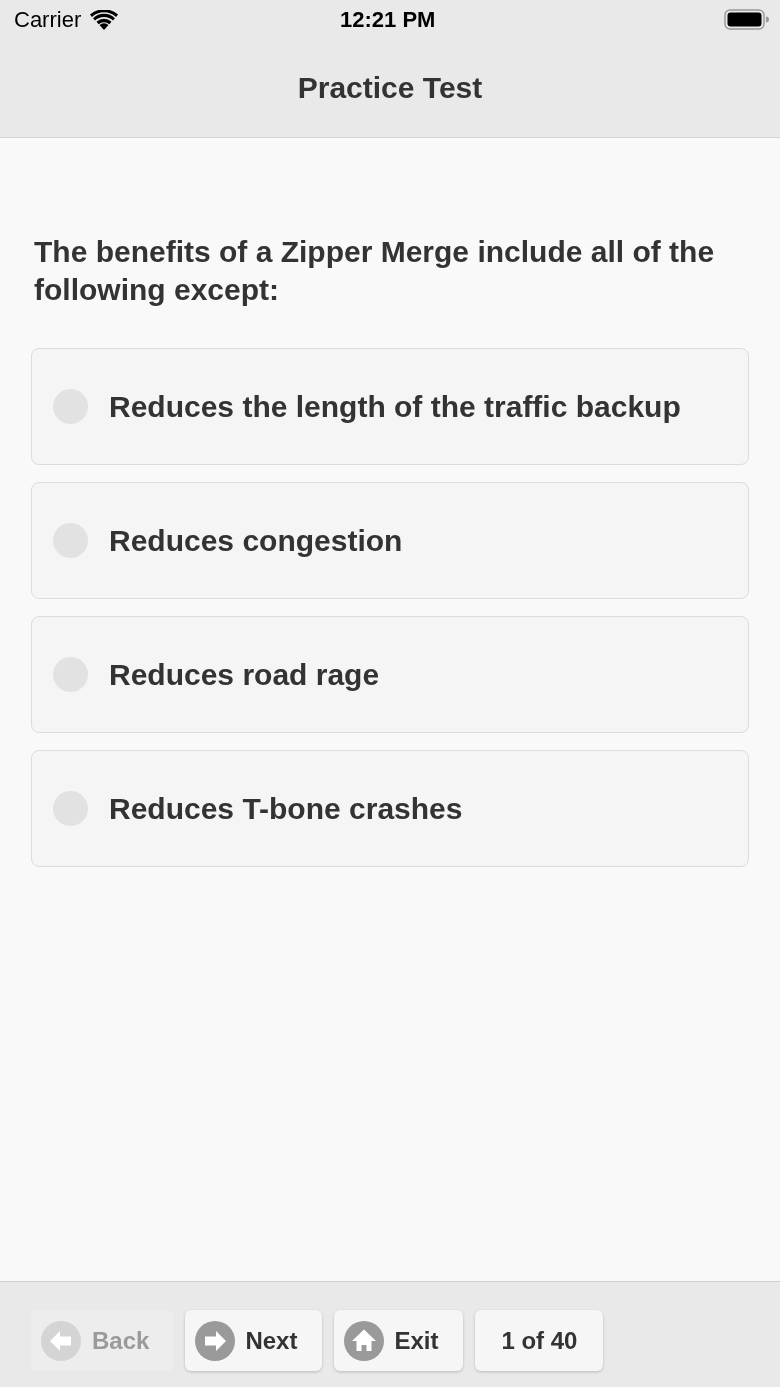  Describe the element at coordinates (399, 1340) in the screenshot. I see `exit-button: Exit` at that location.